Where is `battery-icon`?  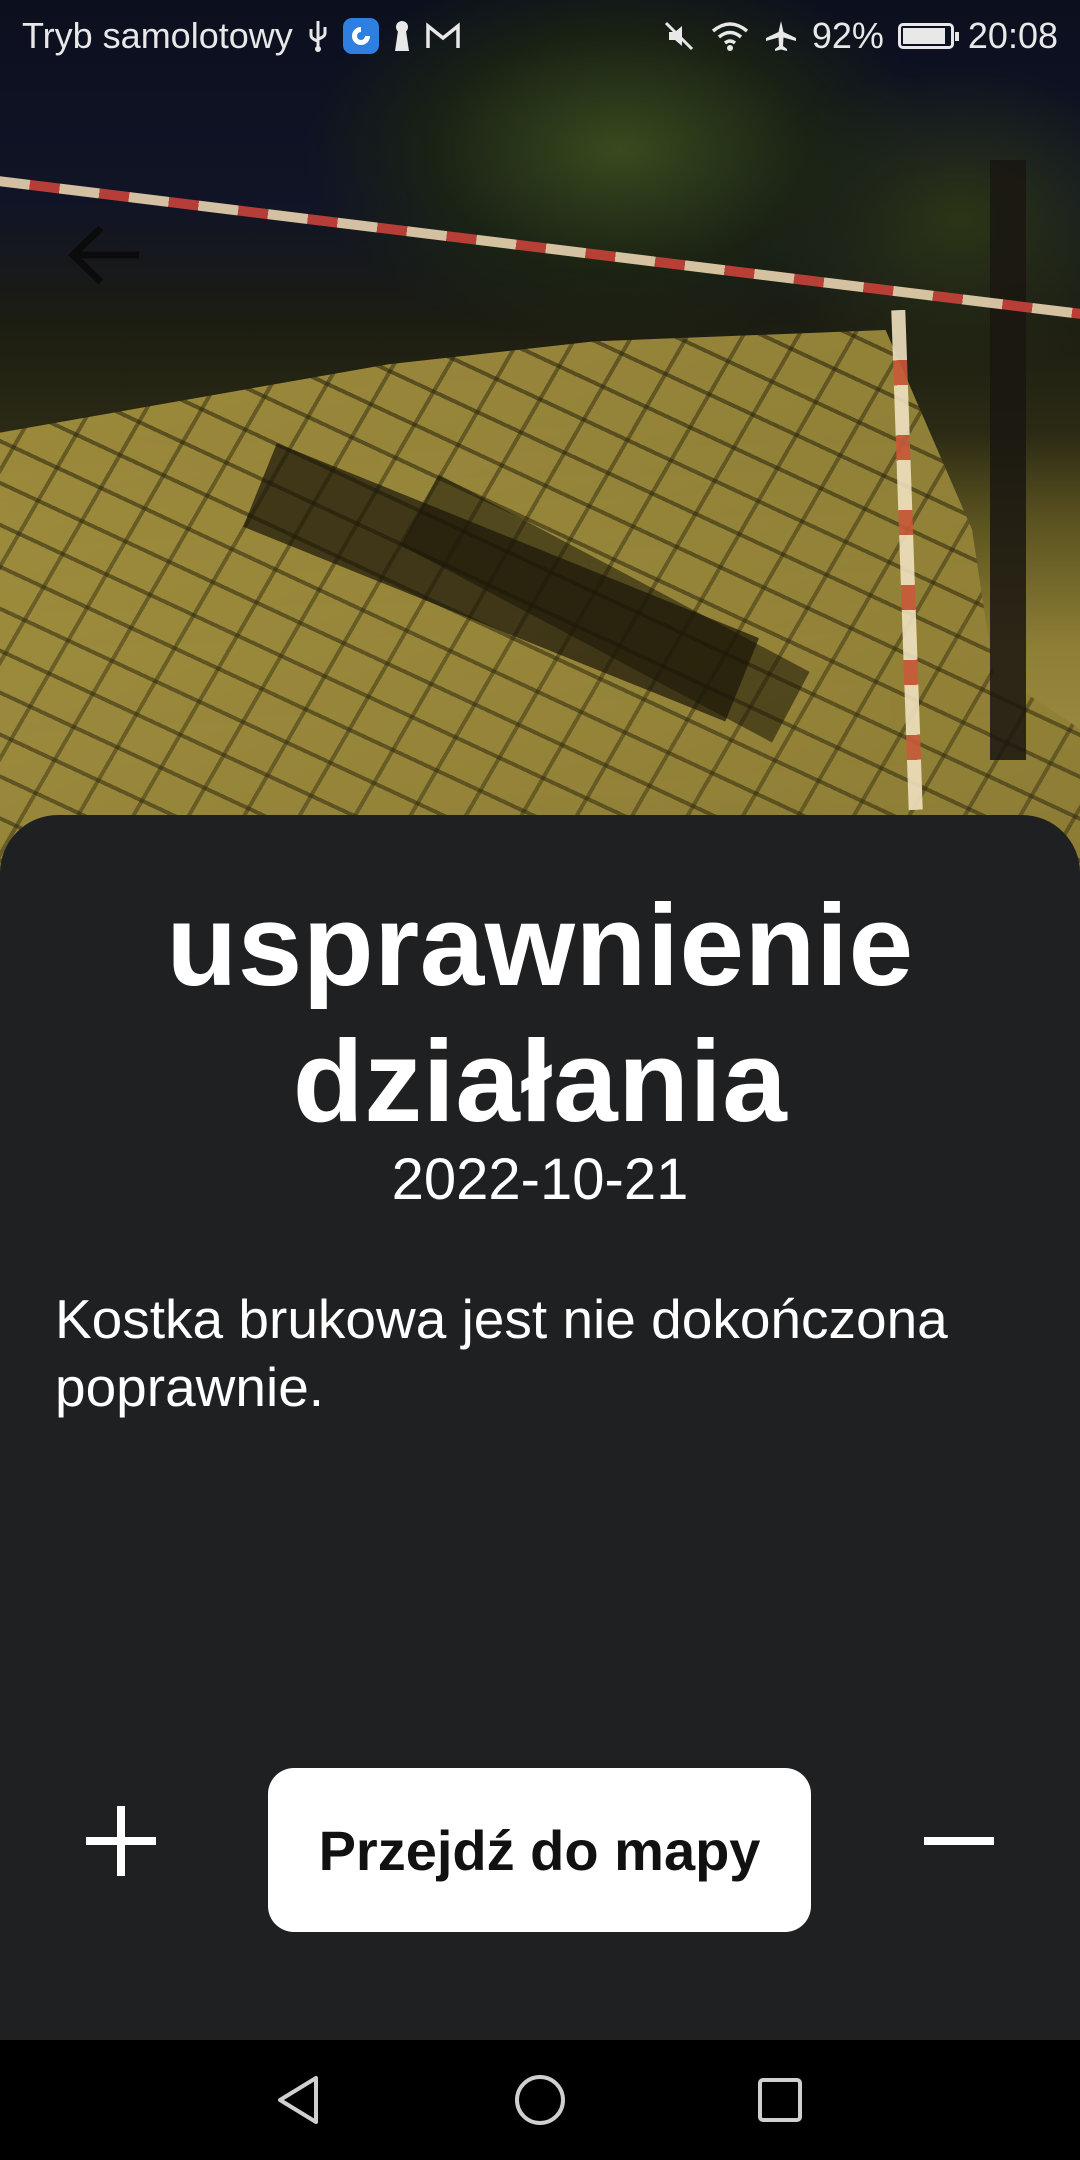
battery-icon is located at coordinates (928, 36).